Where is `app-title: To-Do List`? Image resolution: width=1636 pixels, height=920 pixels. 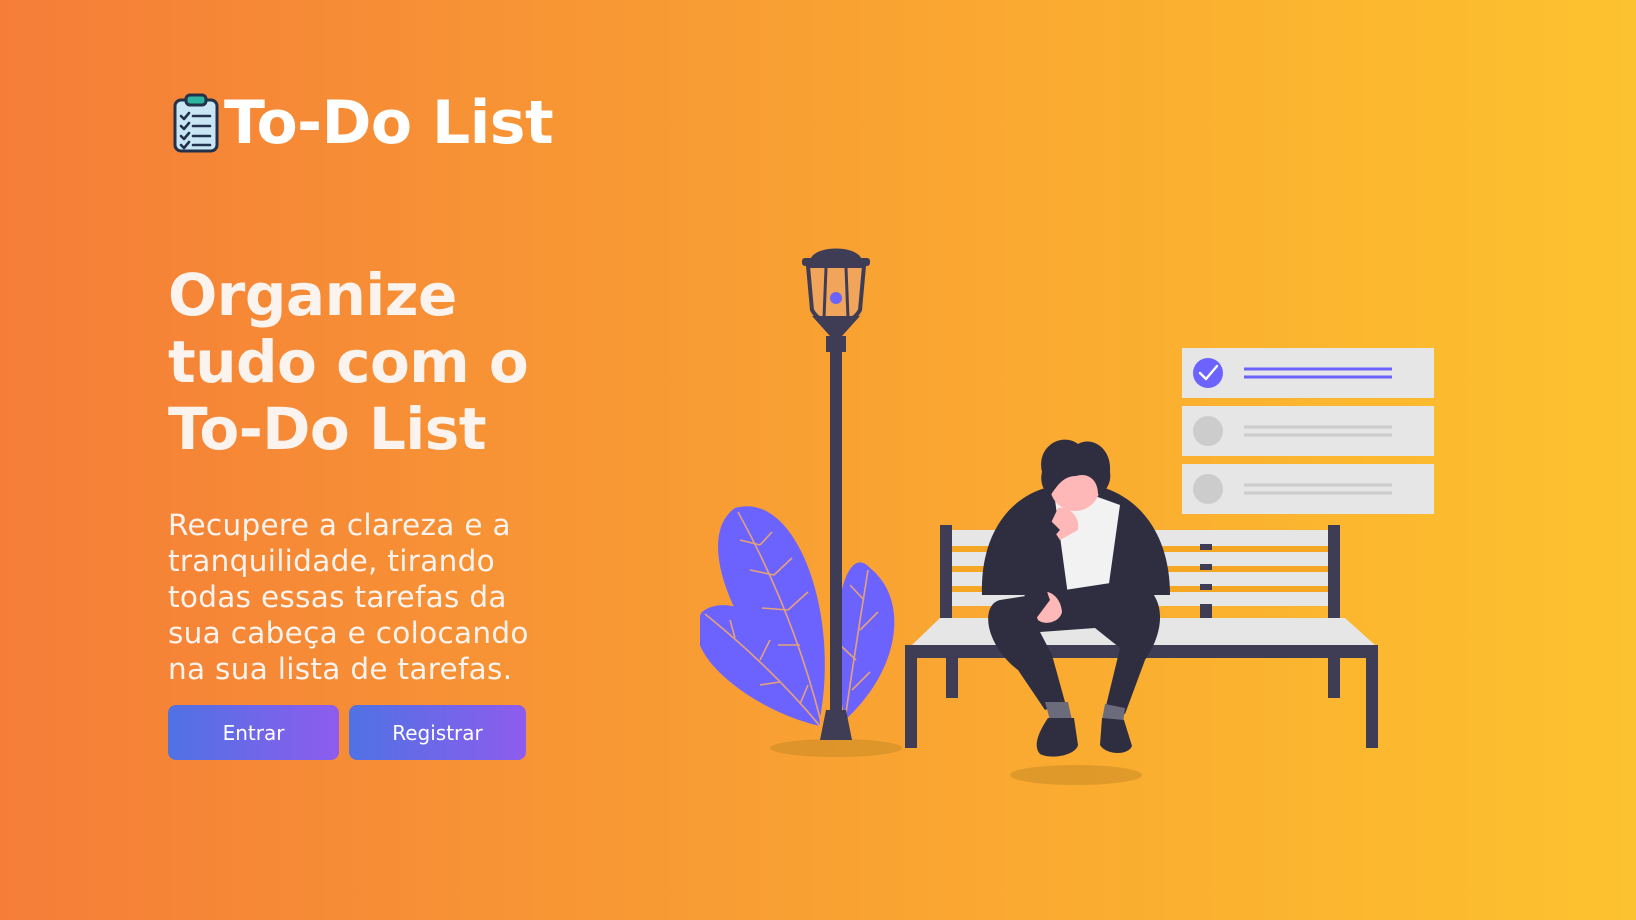 app-title: To-Do List is located at coordinates (389, 123).